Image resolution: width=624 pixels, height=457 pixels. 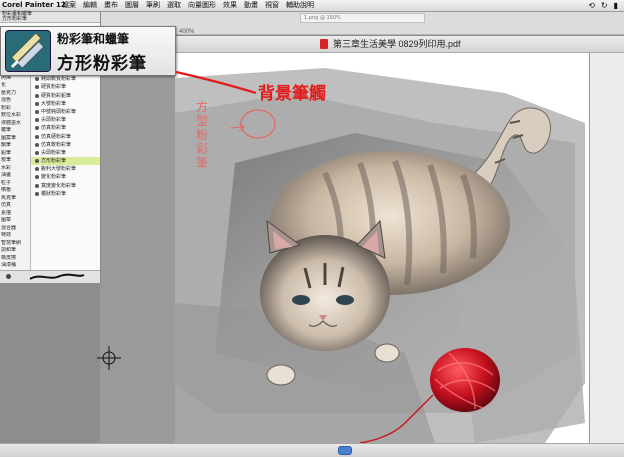 What do you see at coordinates (216, 82) in the screenshot?
I see `pointer-arrow-line` at bounding box center [216, 82].